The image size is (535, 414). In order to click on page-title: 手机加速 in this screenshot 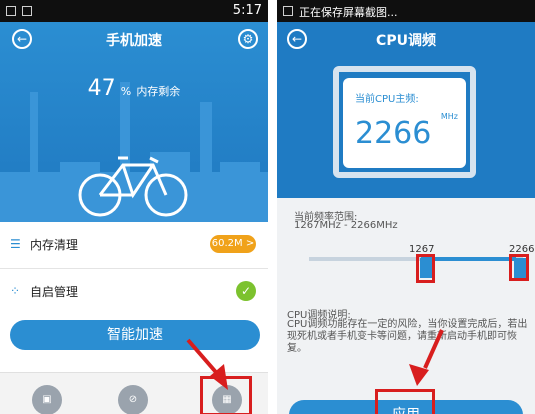, I will do `click(134, 41)`.